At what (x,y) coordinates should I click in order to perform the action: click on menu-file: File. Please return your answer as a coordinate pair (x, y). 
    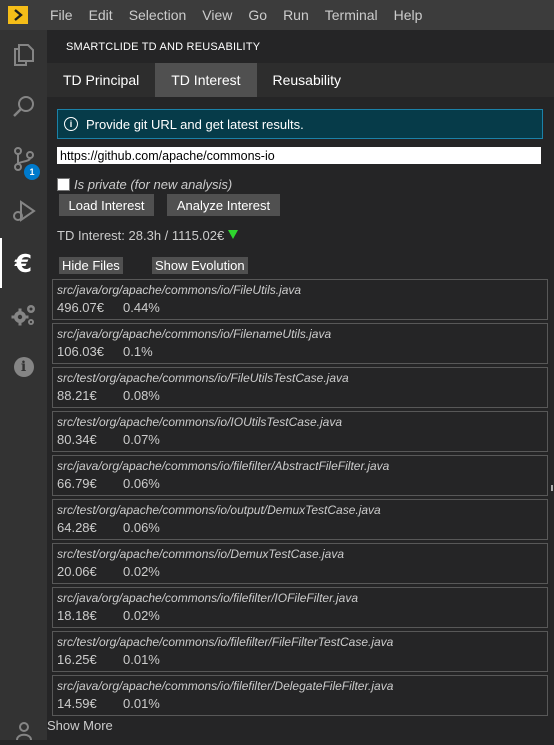
    Looking at the image, I should click on (61, 15).